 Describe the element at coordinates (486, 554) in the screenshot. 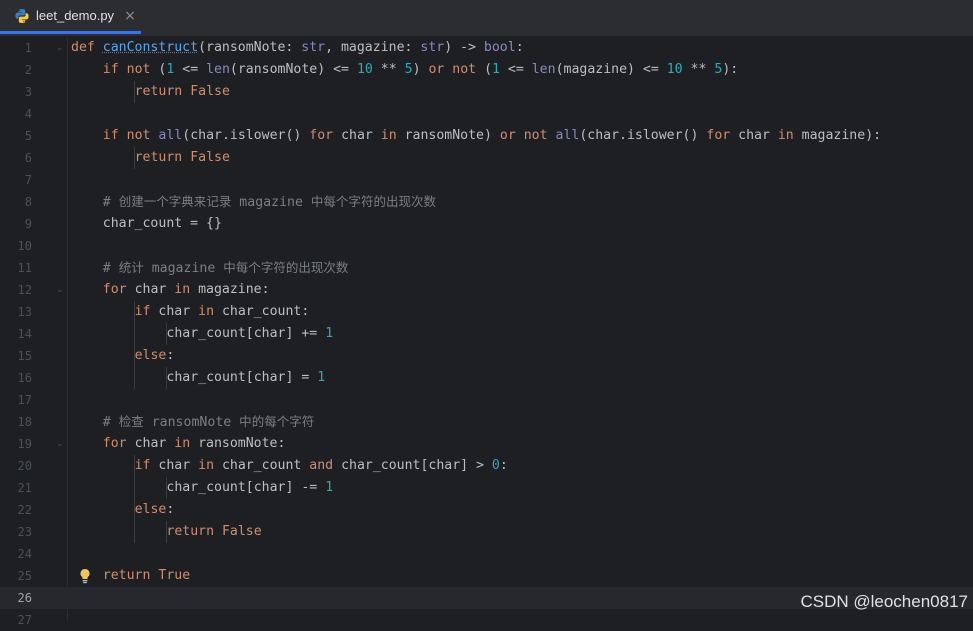

I see `code-line: 24` at that location.